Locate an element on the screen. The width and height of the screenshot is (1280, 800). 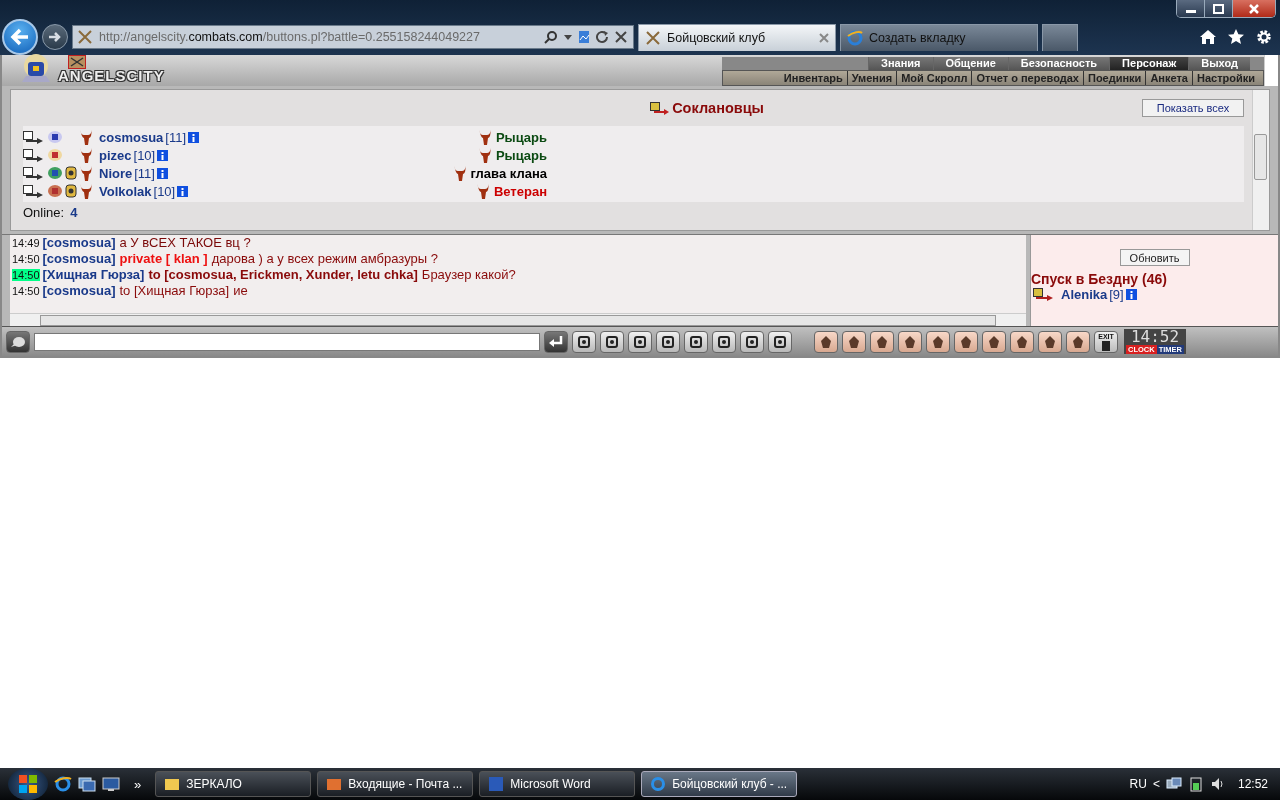
submenu-link: Умения is located at coordinates (871, 78).